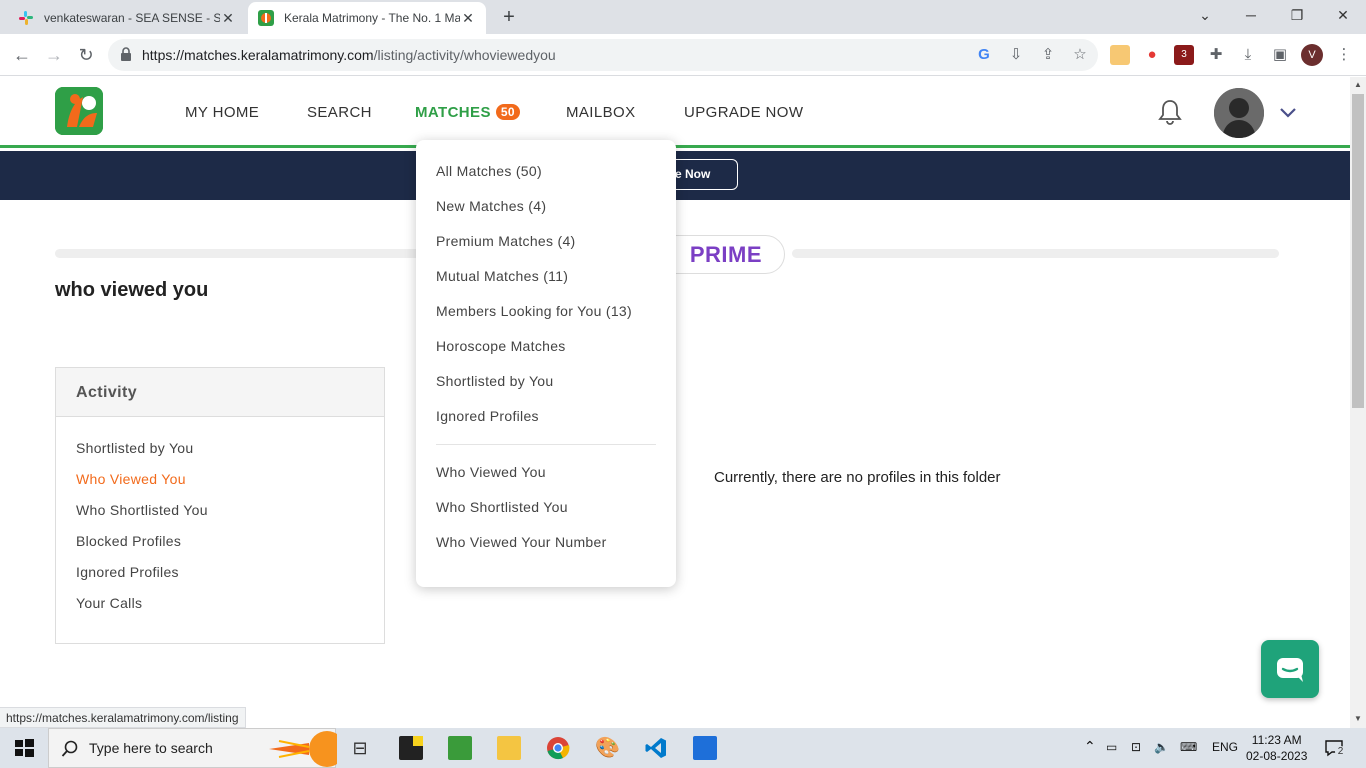 The height and width of the screenshot is (768, 1366). I want to click on install-app-icon: ⇩, so click(1016, 55).